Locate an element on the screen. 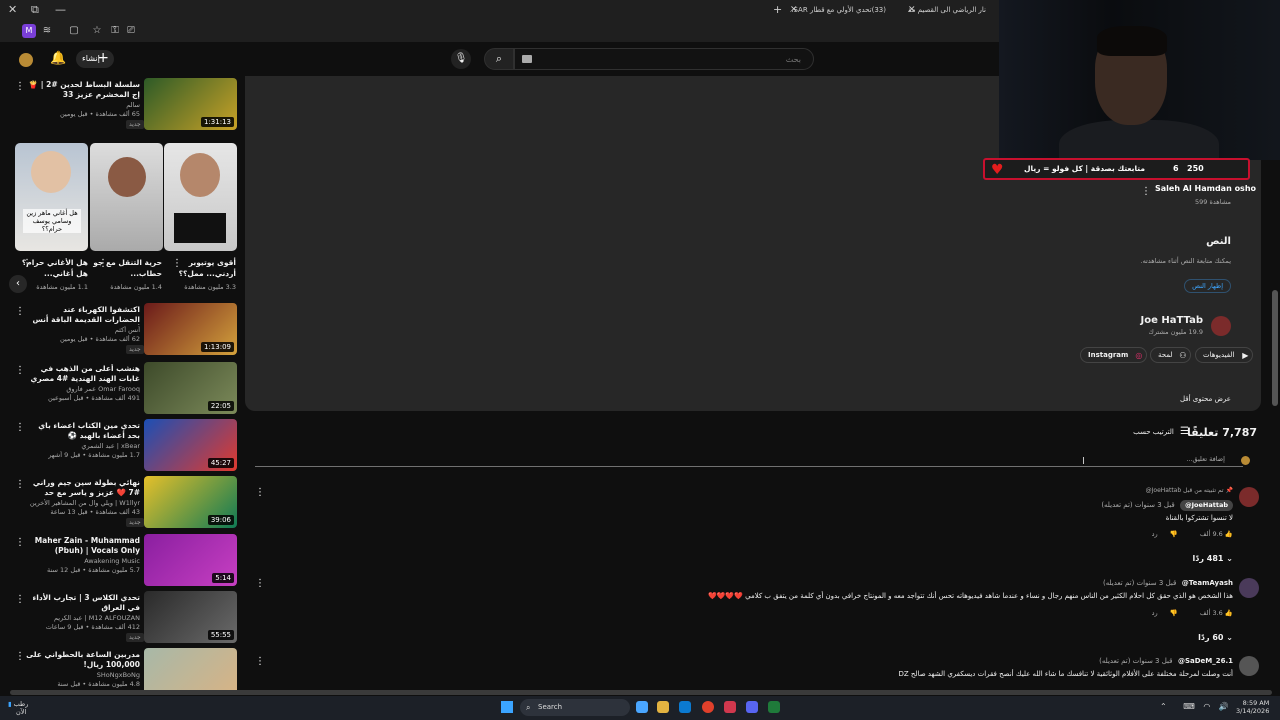 The image size is (1280, 720). chrome-icon is located at coordinates (708, 707).